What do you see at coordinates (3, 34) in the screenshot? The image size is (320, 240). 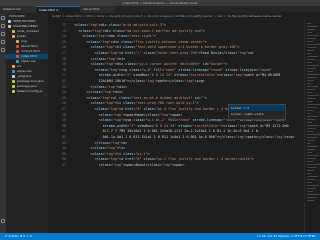 I see `source-control-icon` at bounding box center [3, 34].